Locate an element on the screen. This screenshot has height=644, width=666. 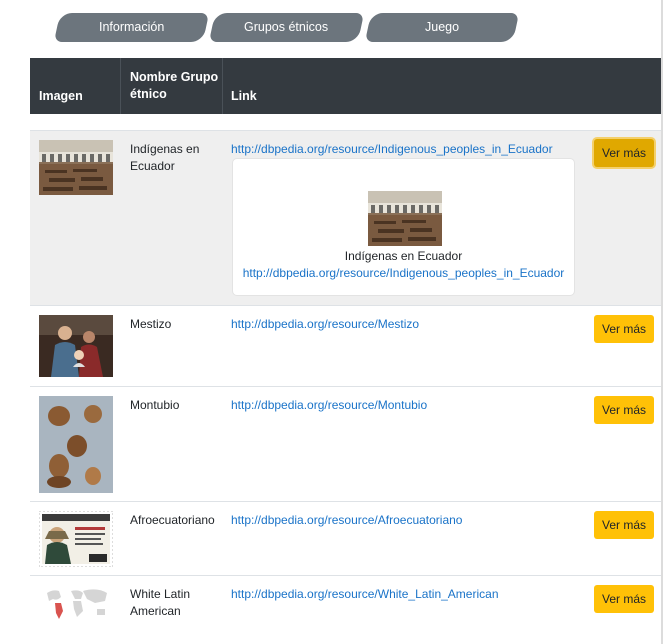
tab-informacion: Información is located at coordinates (131, 27).